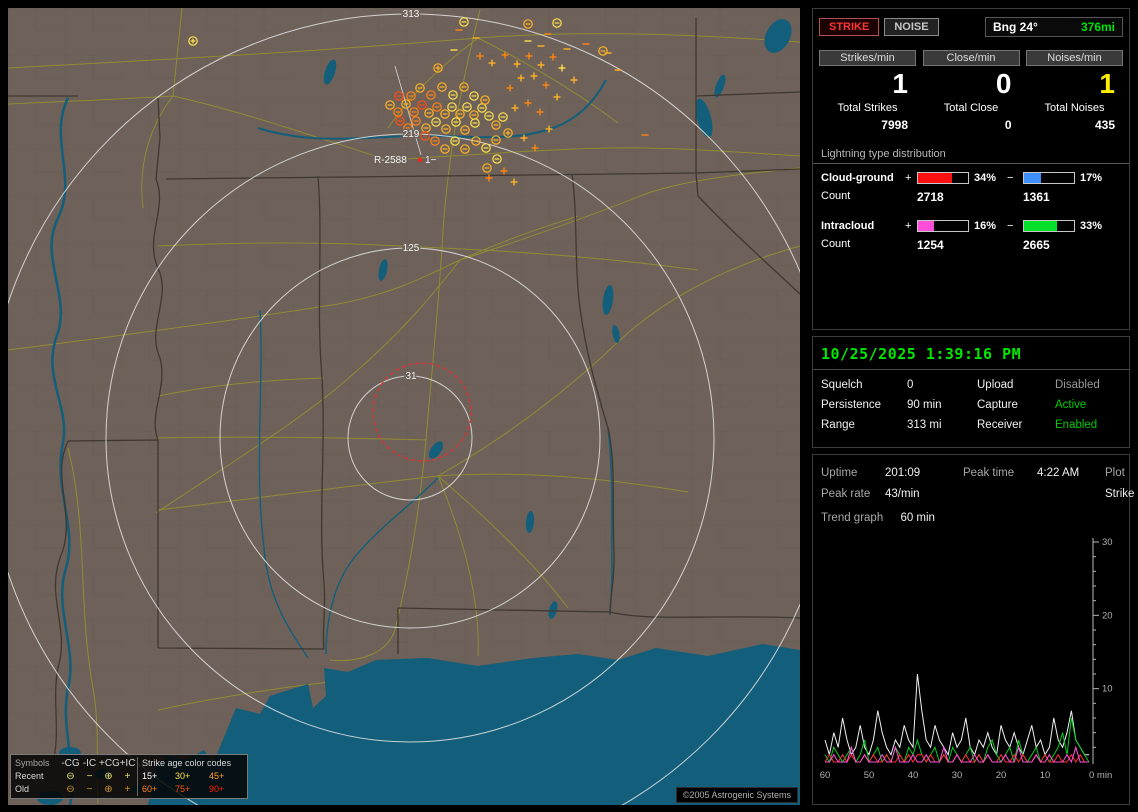  What do you see at coordinates (846, 494) in the screenshot?
I see `peak-rate-label: Peak rate` at bounding box center [846, 494].